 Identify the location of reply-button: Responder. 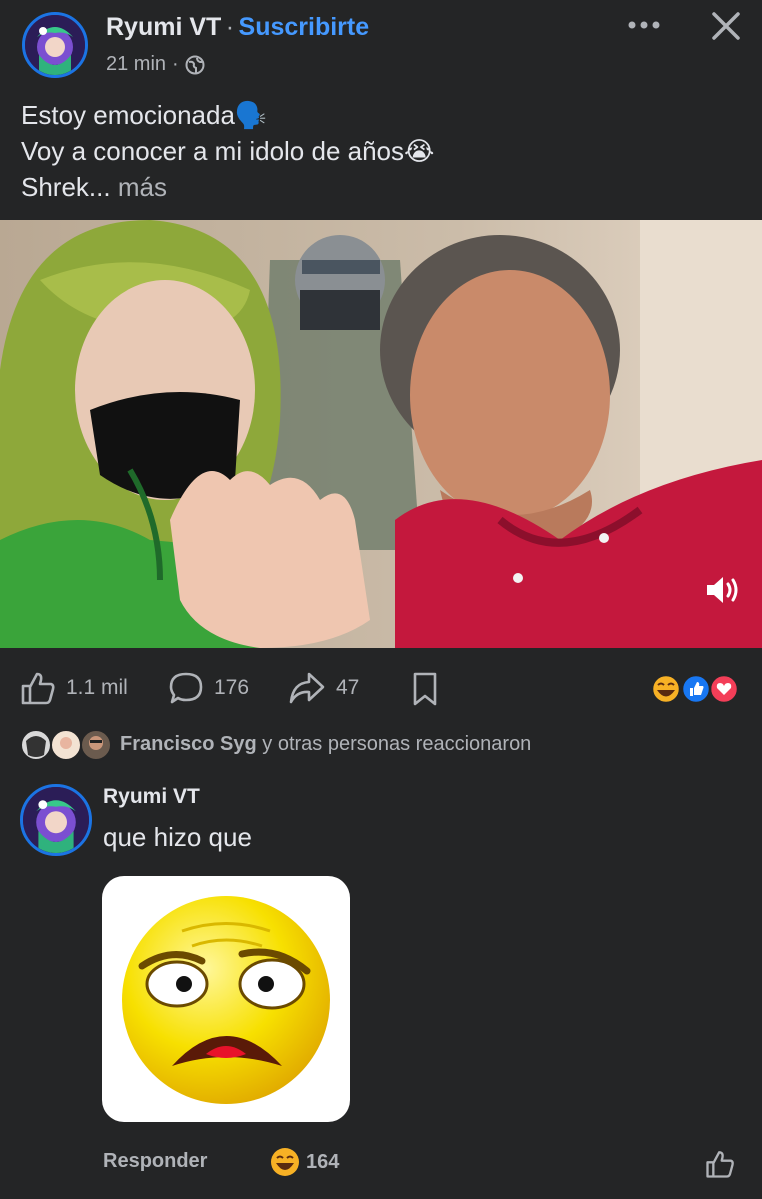
(155, 1161).